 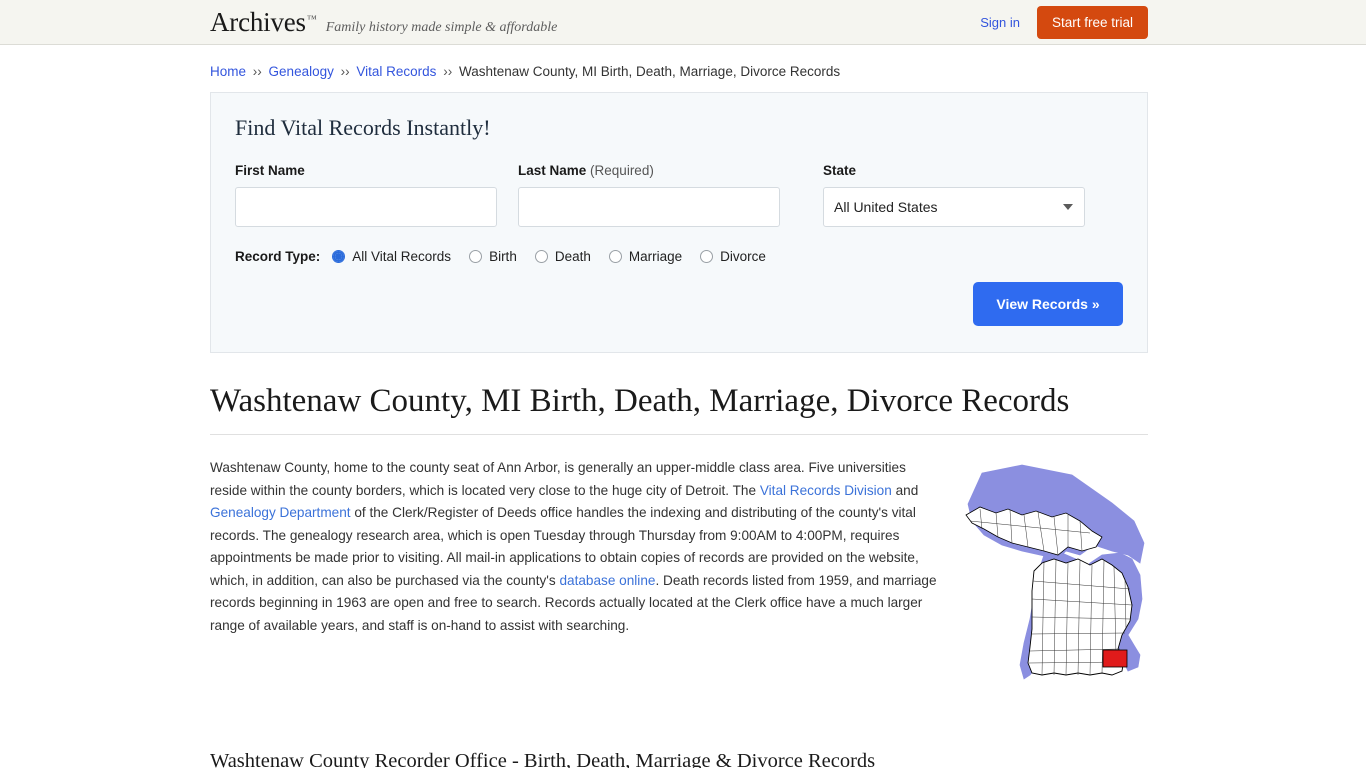 I want to click on trademark-icon: ™, so click(x=311, y=19).